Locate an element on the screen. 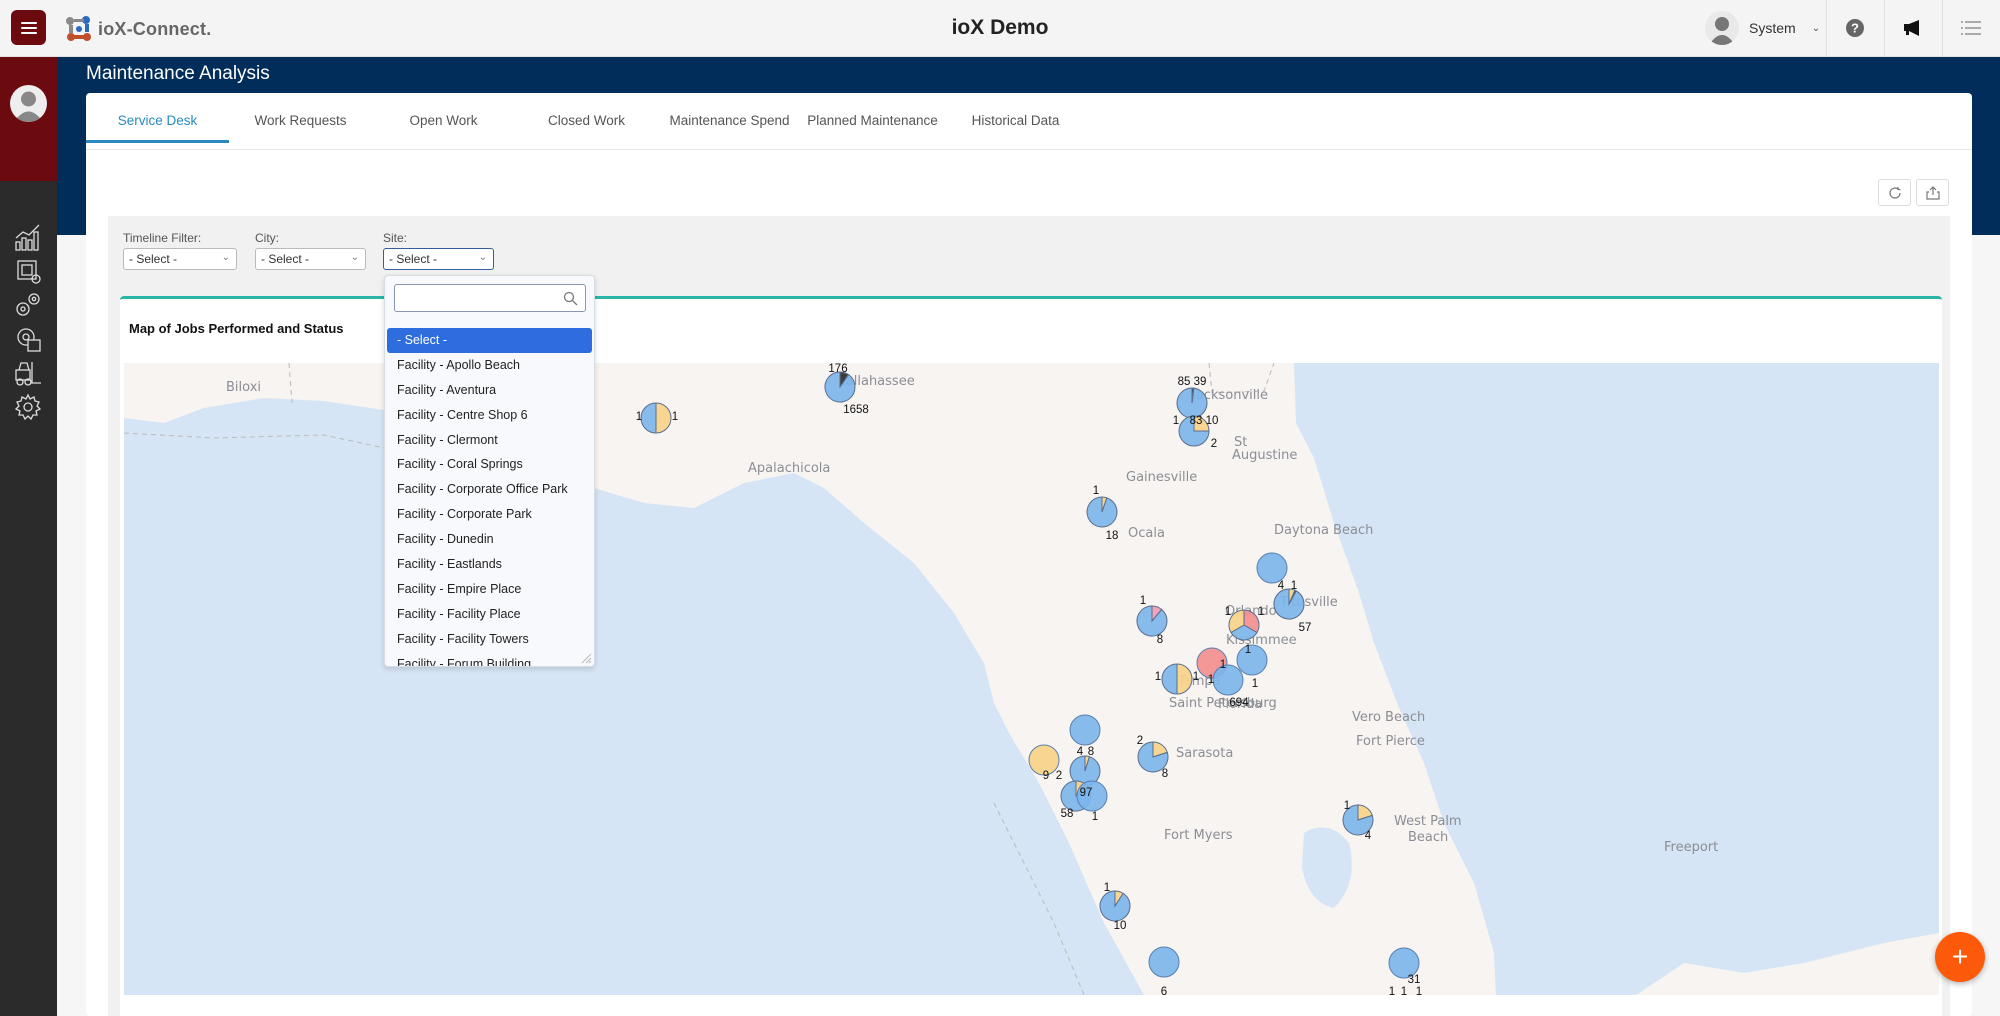  pie-data-label: 57 is located at coordinates (1305, 628).